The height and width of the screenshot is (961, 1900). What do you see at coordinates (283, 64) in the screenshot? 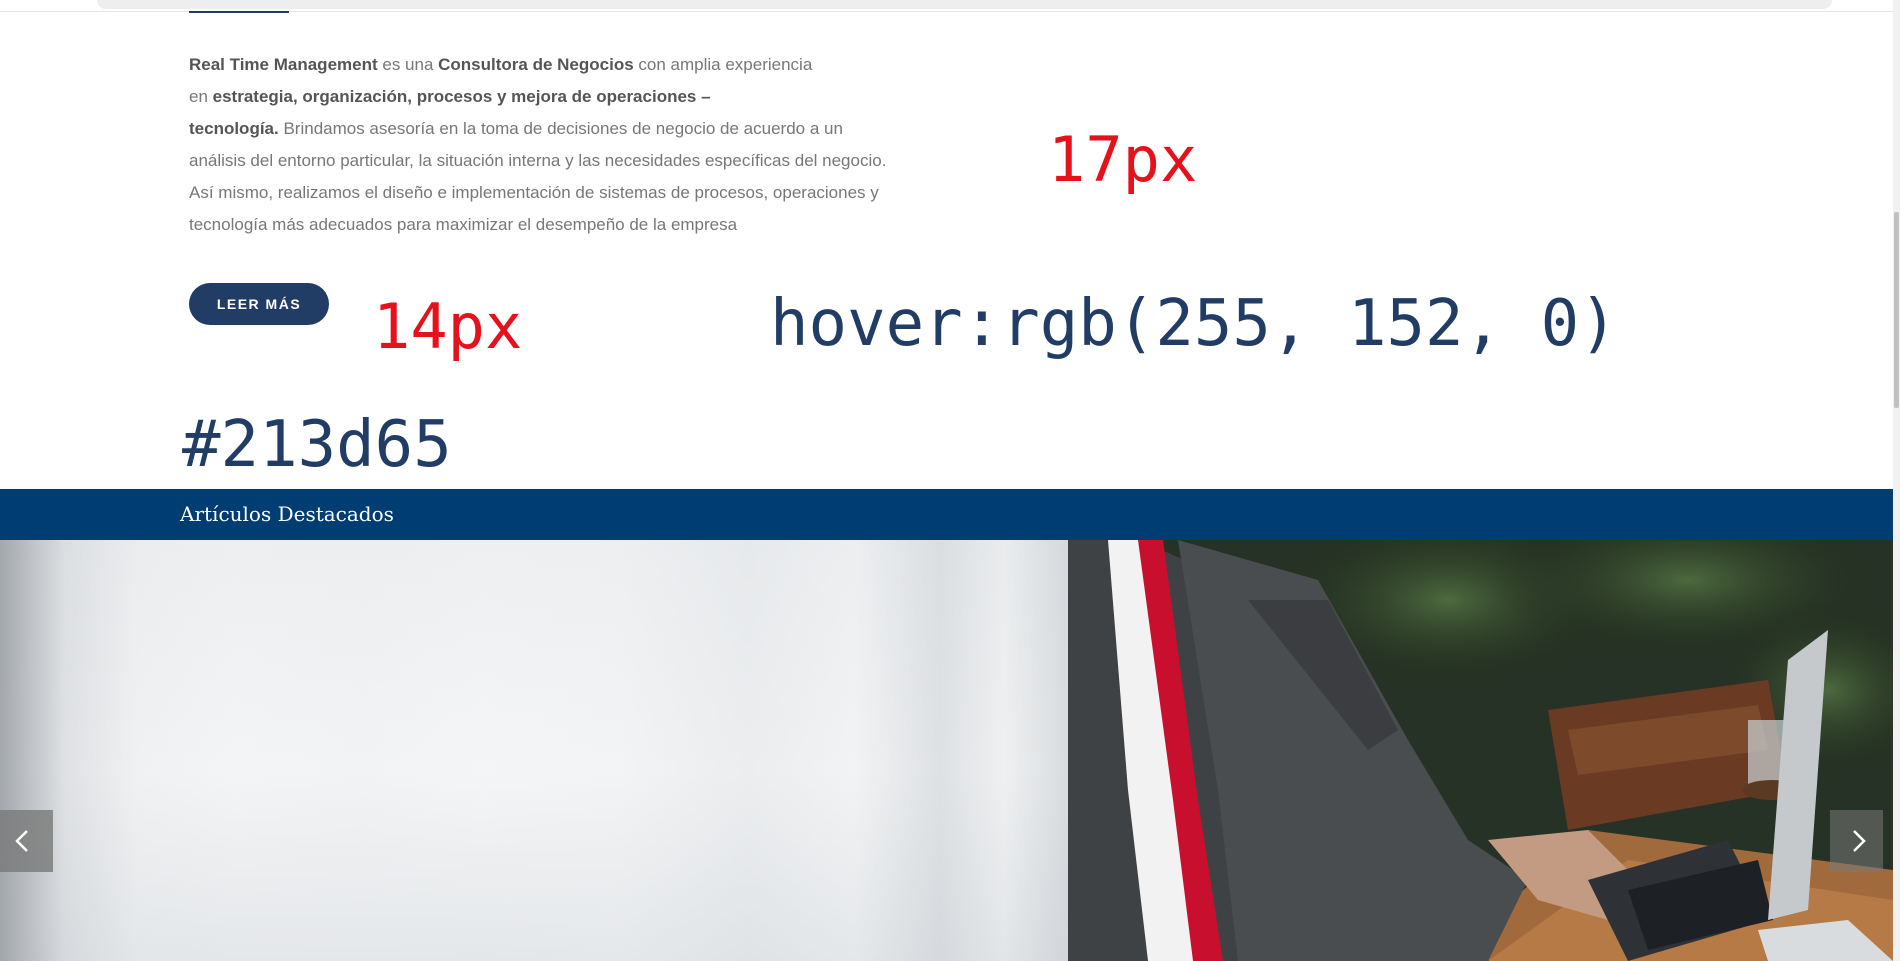
I see `brand-name: Real Time Management` at bounding box center [283, 64].